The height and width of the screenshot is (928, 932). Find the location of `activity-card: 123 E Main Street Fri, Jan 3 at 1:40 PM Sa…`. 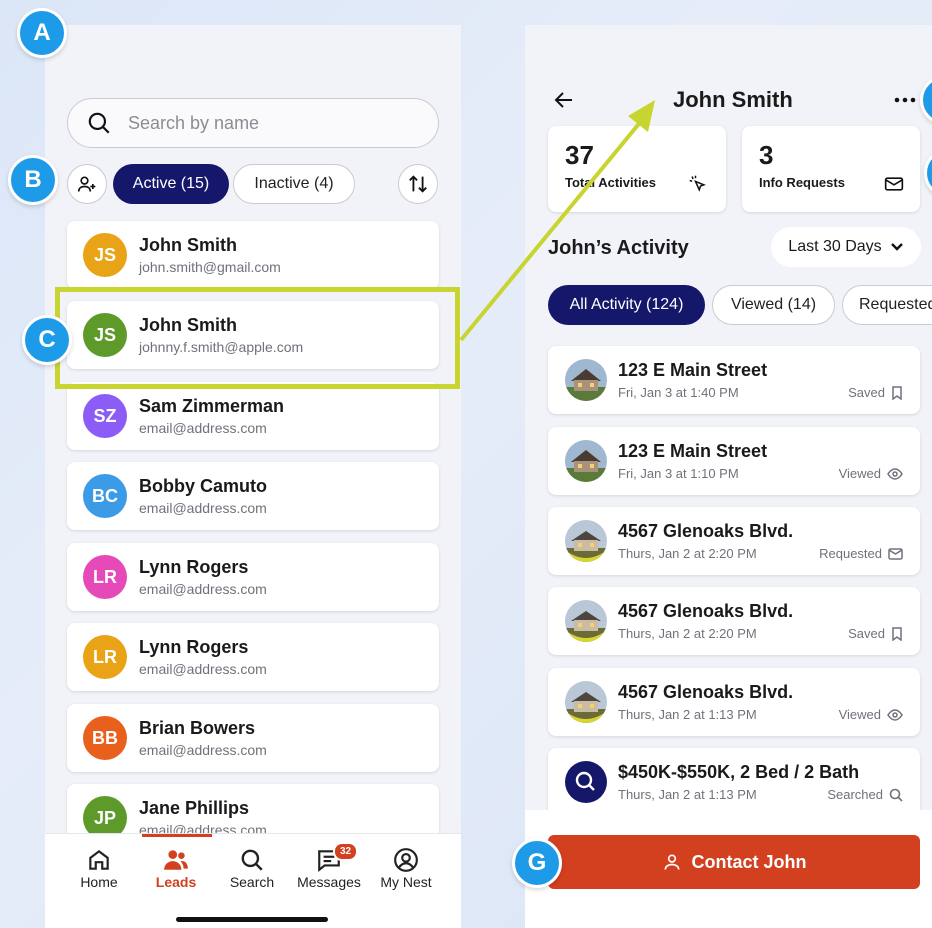

activity-card: 123 E Main Street Fri, Jan 3 at 1:40 PM Sa… is located at coordinates (734, 380).